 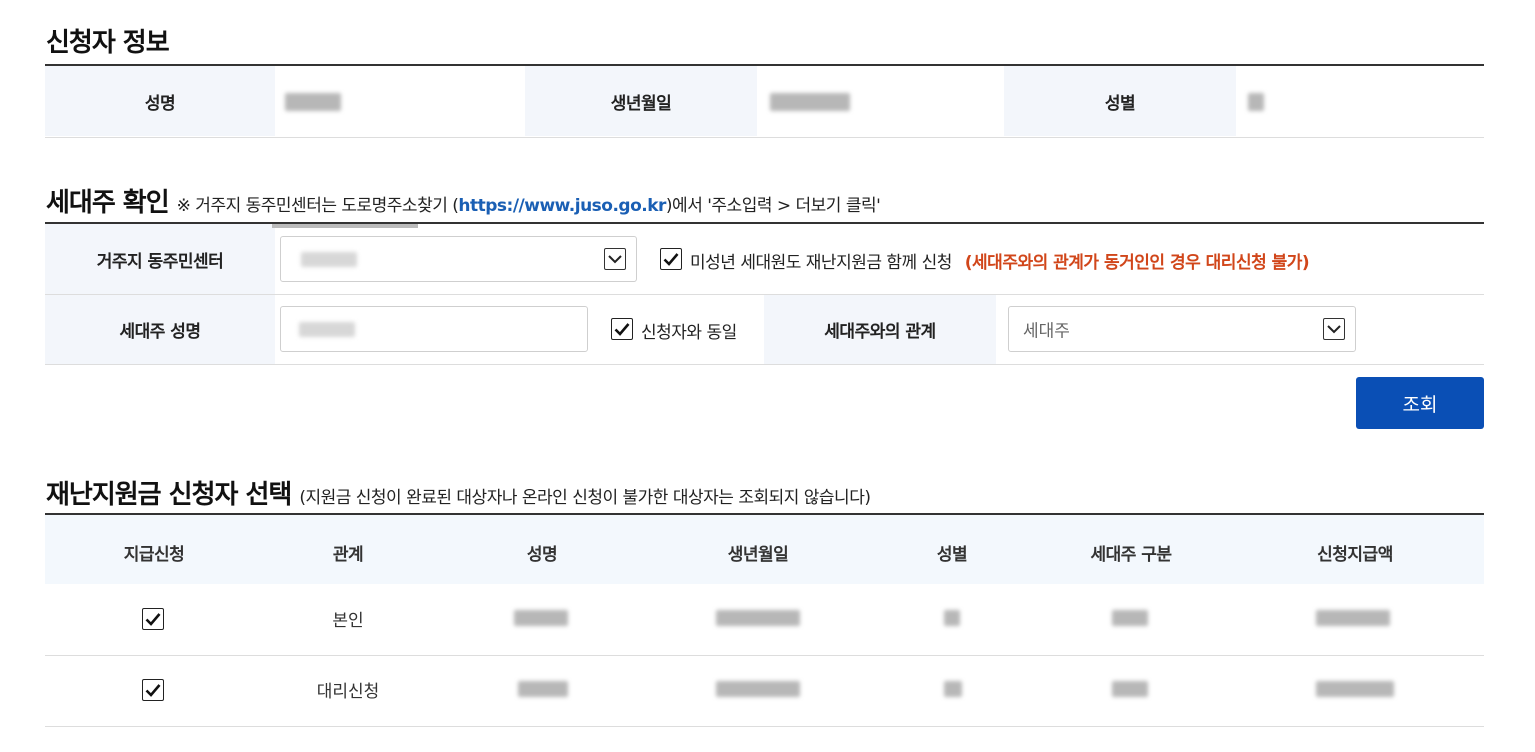 What do you see at coordinates (821, 263) in the screenshot?
I see `minor-checkbox-text: 미성년 세대원도 재난지원금 함께 신청` at bounding box center [821, 263].